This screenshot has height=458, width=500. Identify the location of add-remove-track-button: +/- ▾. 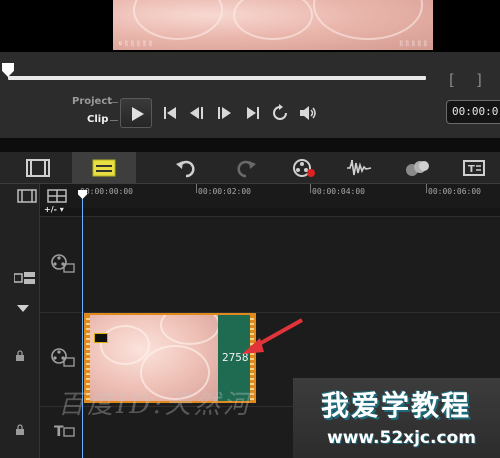
(54, 209).